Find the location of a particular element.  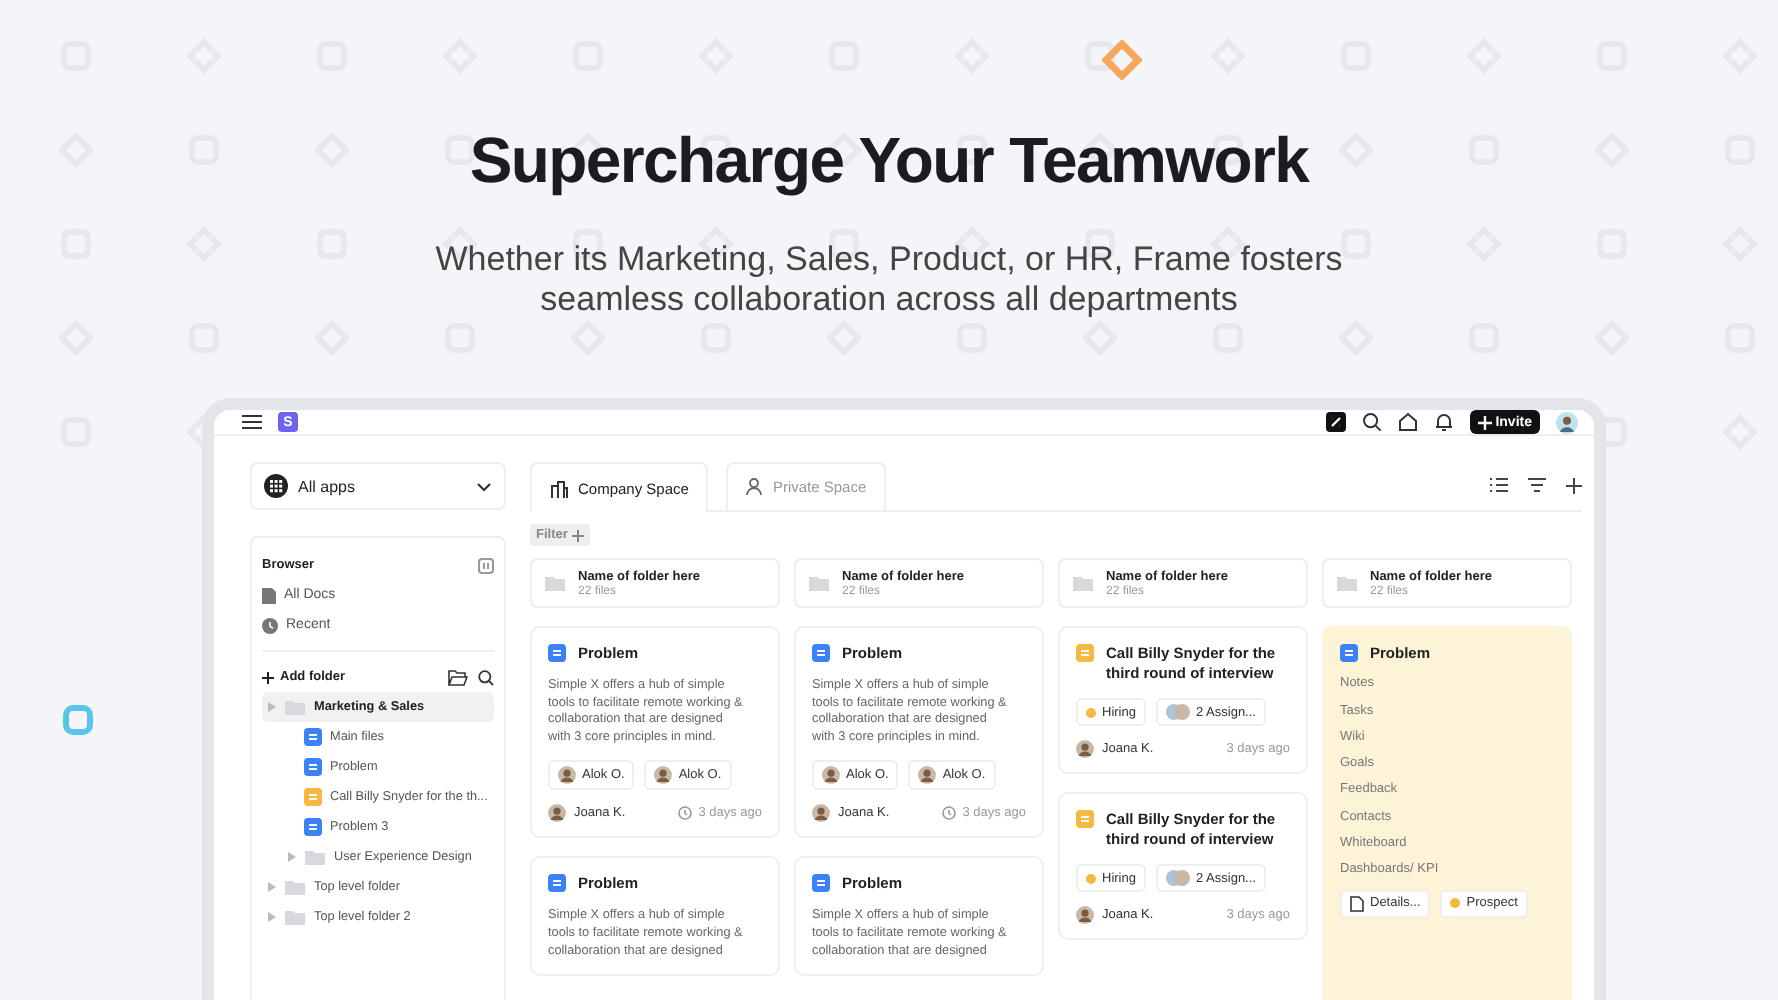

folder-open-icon is located at coordinates (458, 677).